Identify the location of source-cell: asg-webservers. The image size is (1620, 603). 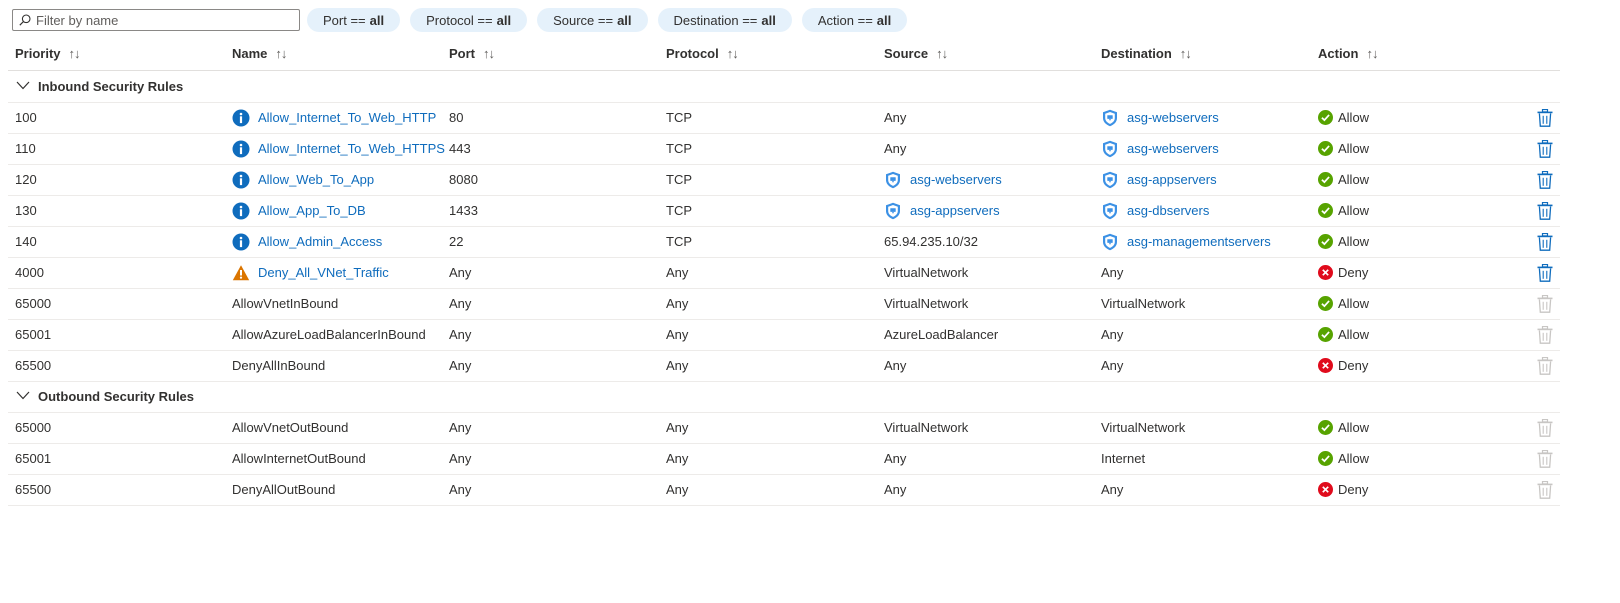
(943, 179).